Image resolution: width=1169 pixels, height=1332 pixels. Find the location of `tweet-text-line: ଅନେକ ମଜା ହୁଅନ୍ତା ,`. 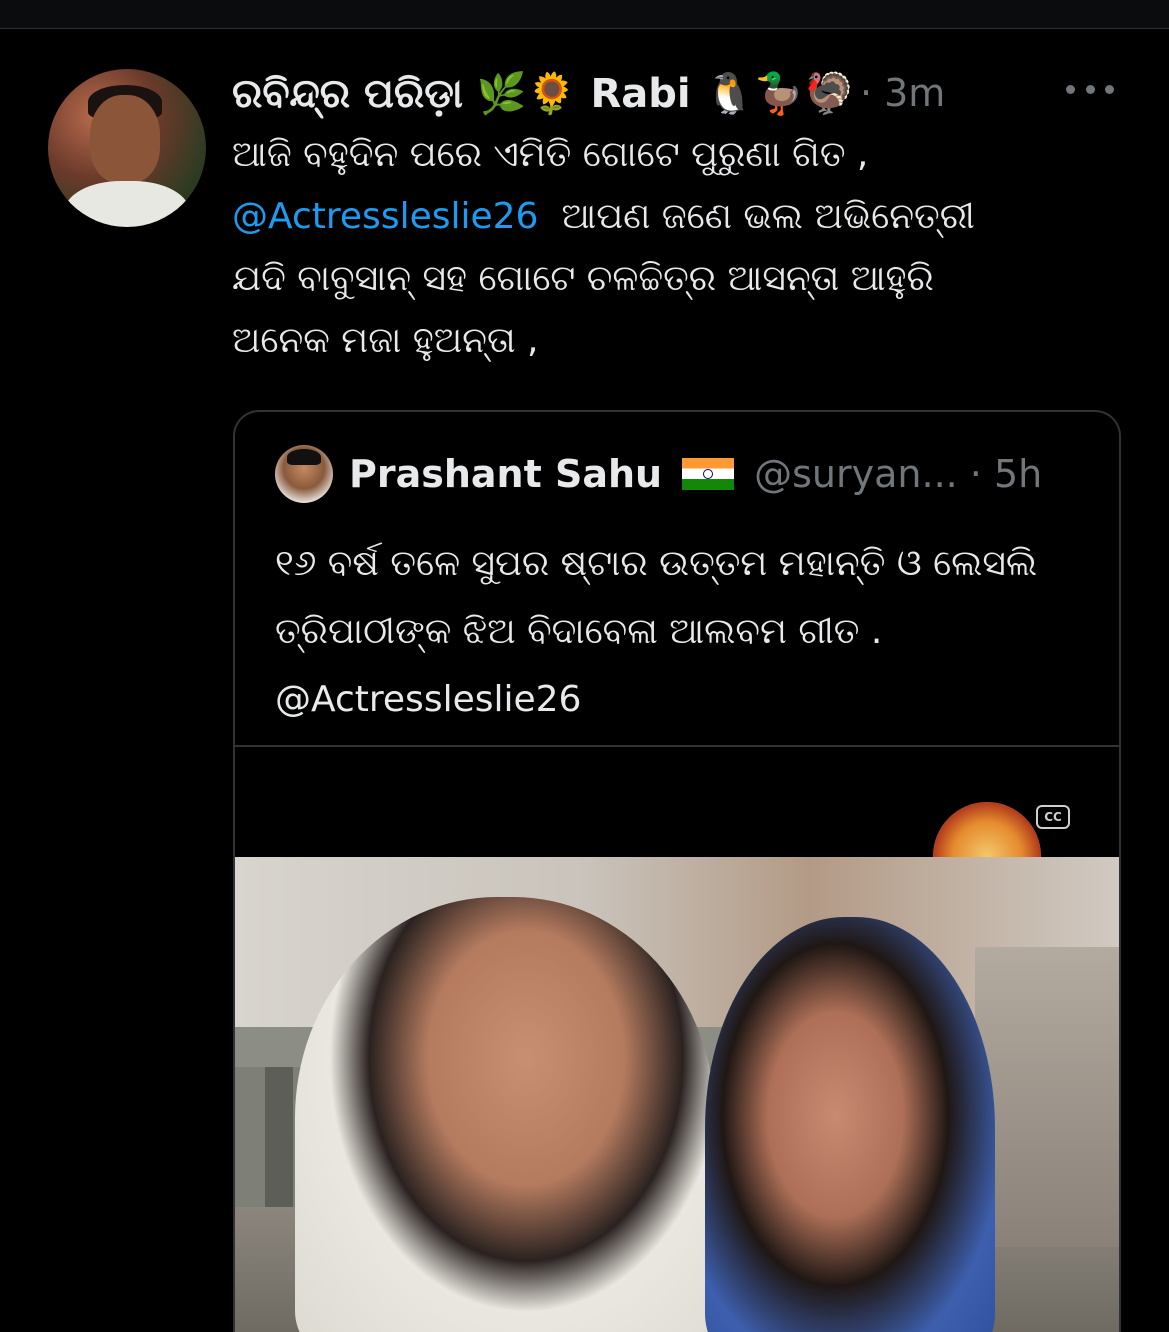

tweet-text-line: ଅନେକ ମଜା ହୁଅନ୍ତା , is located at coordinates (385, 340).